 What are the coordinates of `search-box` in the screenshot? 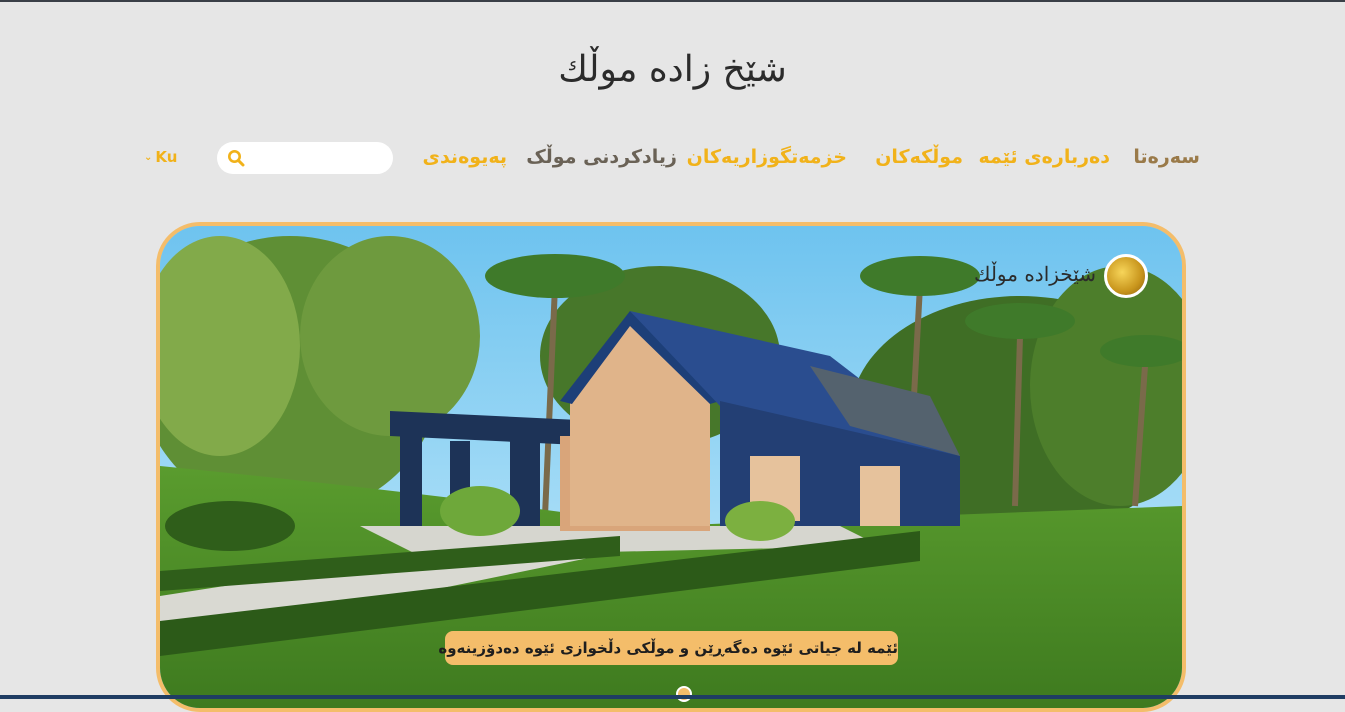 It's located at (305, 158).